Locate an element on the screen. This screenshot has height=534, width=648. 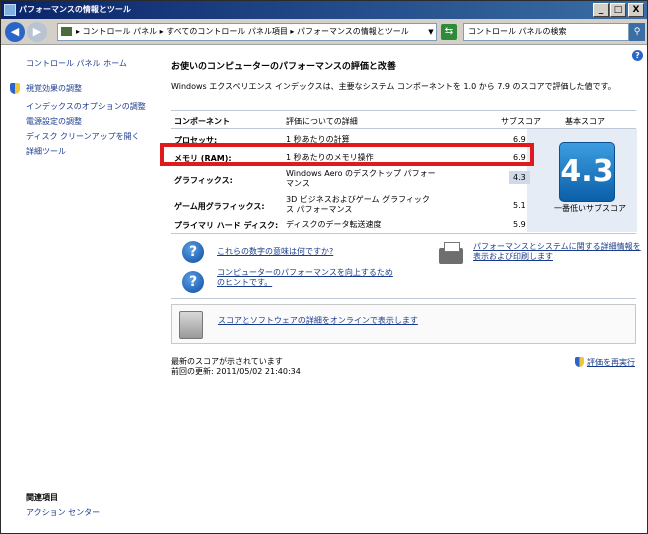
row-detail-graphics: Windows Aero のデスクトップ パフォーマンス is located at coordinates (361, 178).